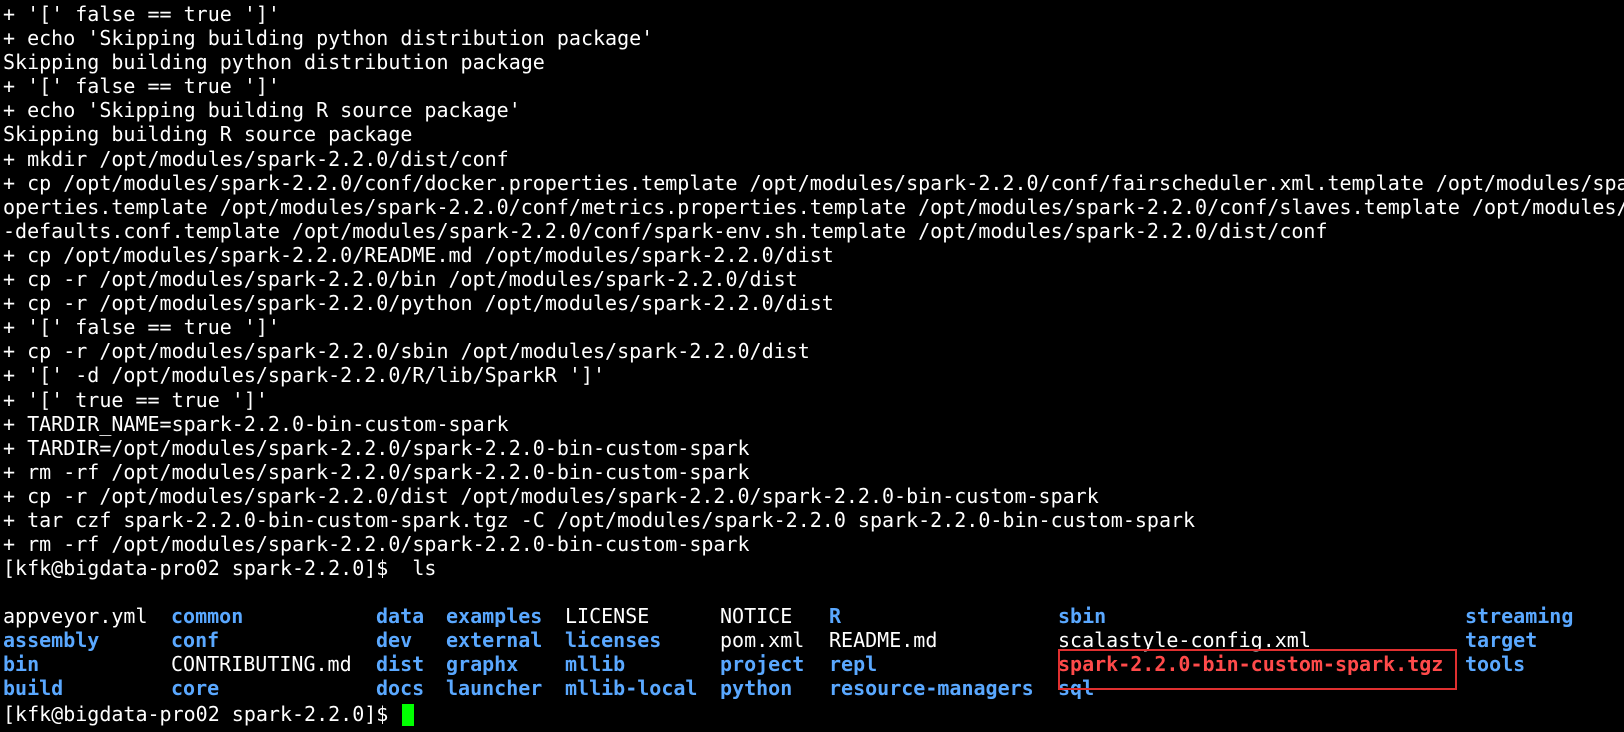 The width and height of the screenshot is (1624, 732). I want to click on ls-entry-directory: conf, so click(195, 640).